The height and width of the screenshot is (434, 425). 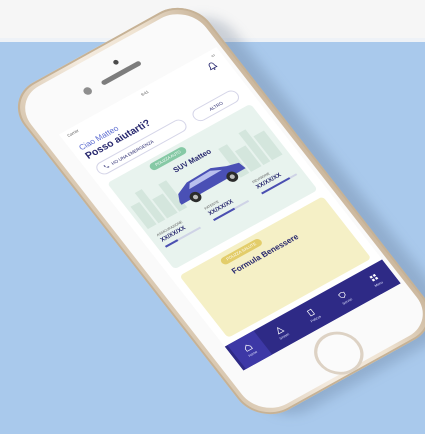 What do you see at coordinates (375, 280) in the screenshot?
I see `tab-menu: Menu` at bounding box center [375, 280].